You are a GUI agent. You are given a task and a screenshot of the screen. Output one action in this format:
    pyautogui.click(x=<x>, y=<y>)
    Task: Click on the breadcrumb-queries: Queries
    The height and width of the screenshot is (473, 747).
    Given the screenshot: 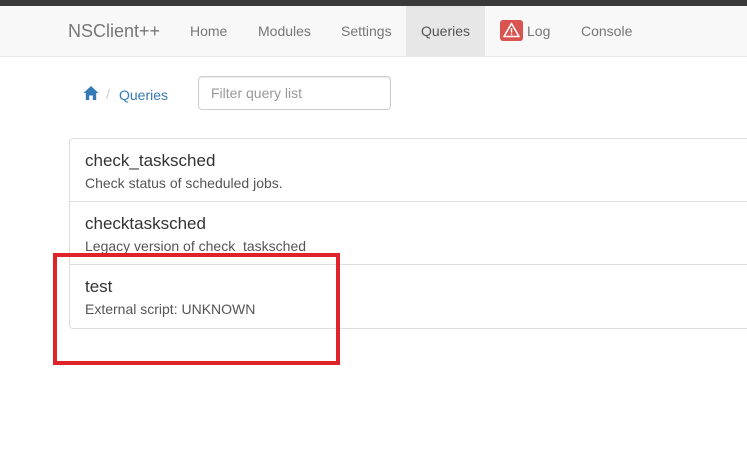 What is the action you would take?
    pyautogui.click(x=143, y=95)
    